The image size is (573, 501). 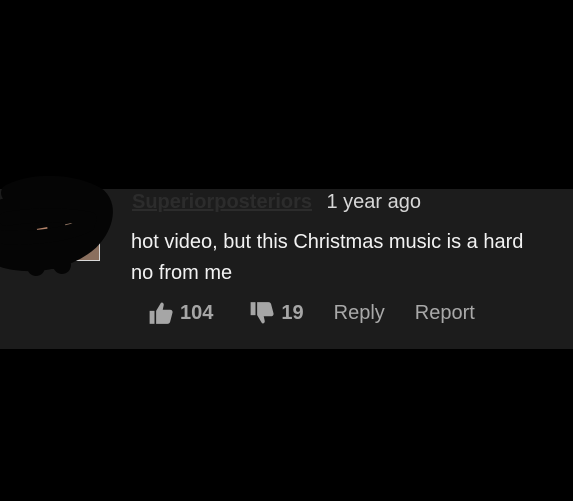 What do you see at coordinates (311, 313) in the screenshot?
I see `comment-actions: 104 19 Reply Report` at bounding box center [311, 313].